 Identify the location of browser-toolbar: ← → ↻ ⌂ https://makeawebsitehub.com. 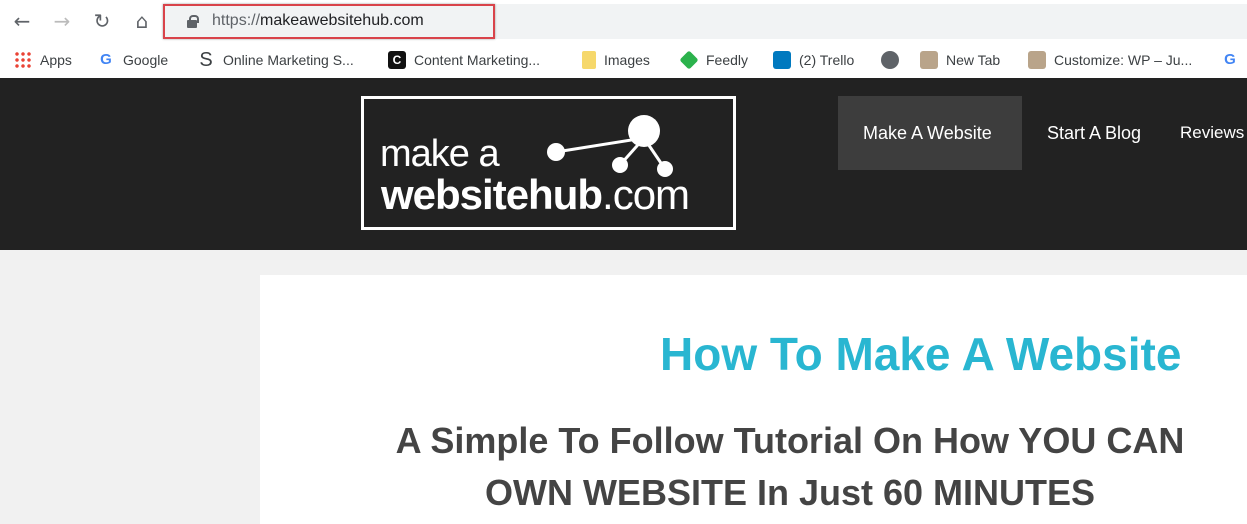
(623, 21).